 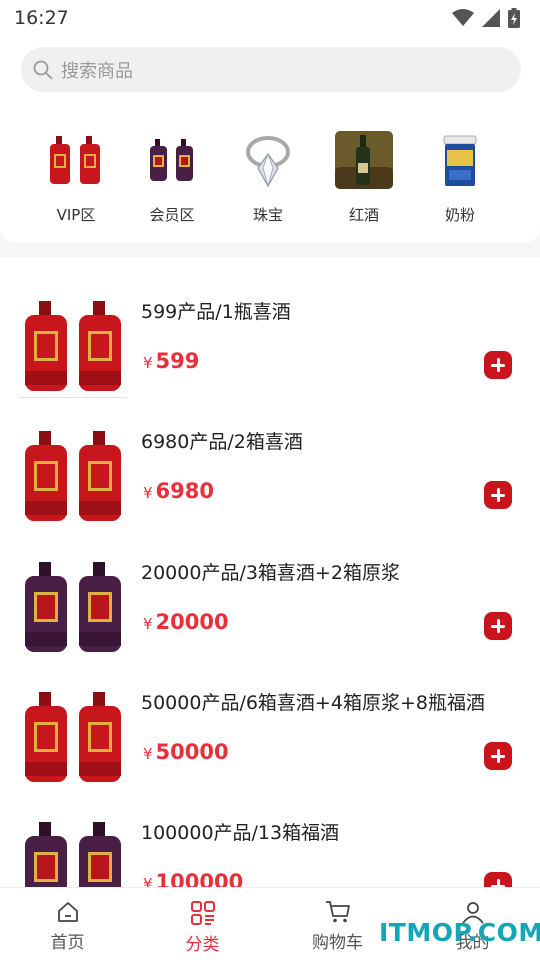 I want to click on category-label: 红酒, so click(x=363, y=215).